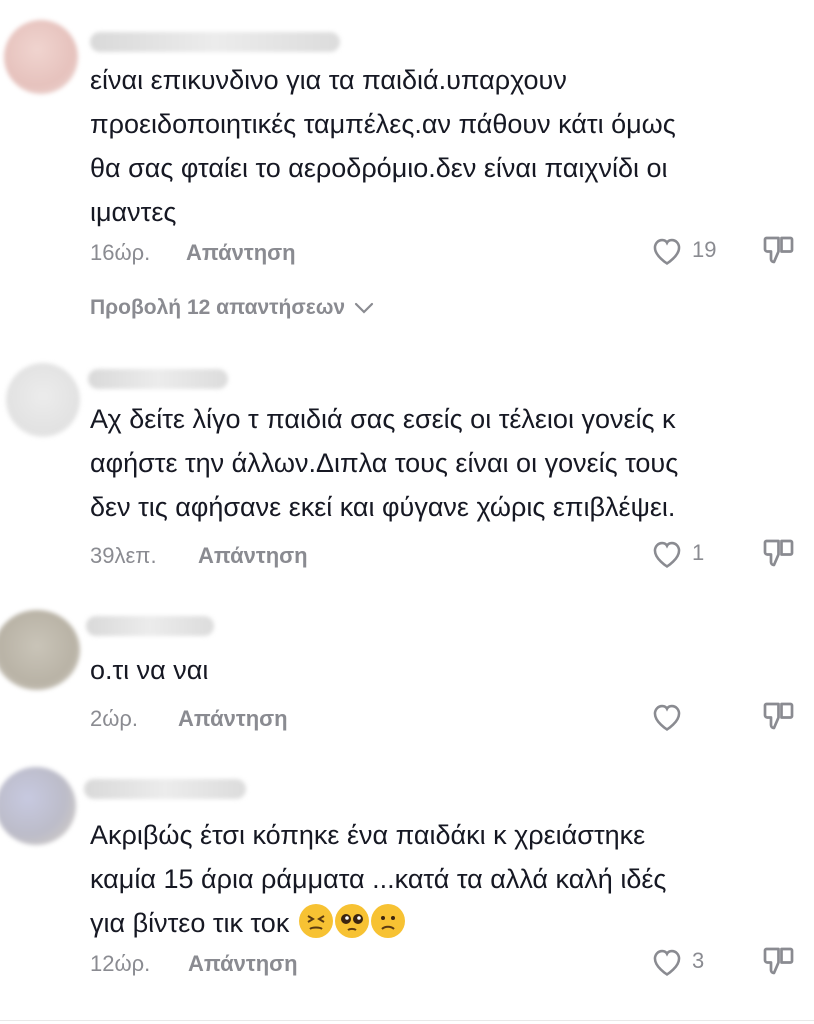 The height and width of the screenshot is (1024, 814). I want to click on like-button: 1, so click(677, 553).